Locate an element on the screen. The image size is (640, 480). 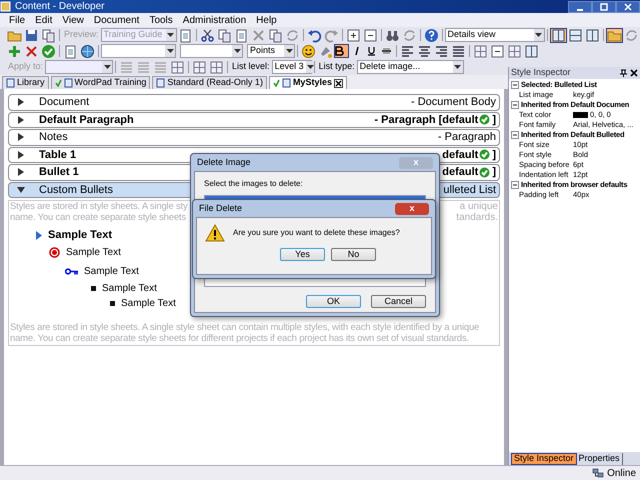
style-name: Bullet 1 is located at coordinates (59, 172).